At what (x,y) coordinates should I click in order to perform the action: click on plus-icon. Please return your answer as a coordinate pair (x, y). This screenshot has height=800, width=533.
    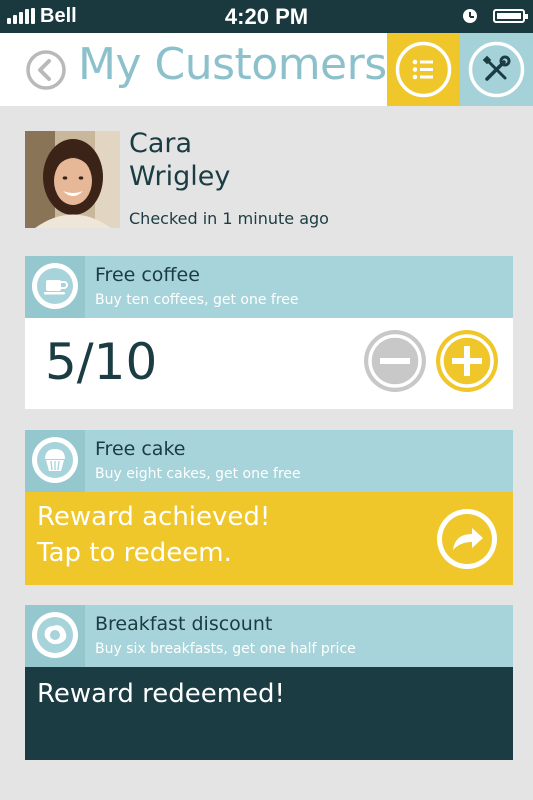
    Looking at the image, I should click on (467, 361).